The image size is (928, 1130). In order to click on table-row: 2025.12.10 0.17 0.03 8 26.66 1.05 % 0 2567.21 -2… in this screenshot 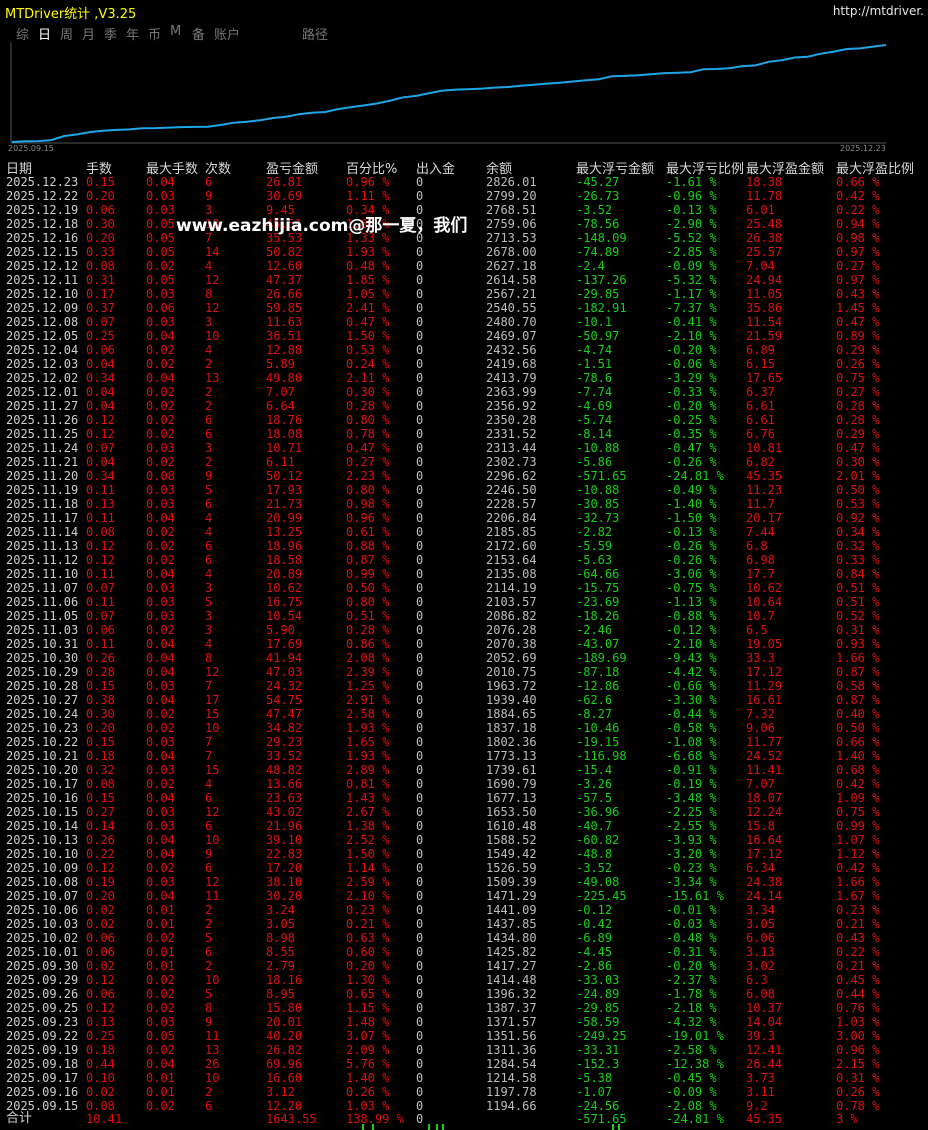, I will do `click(464, 294)`.